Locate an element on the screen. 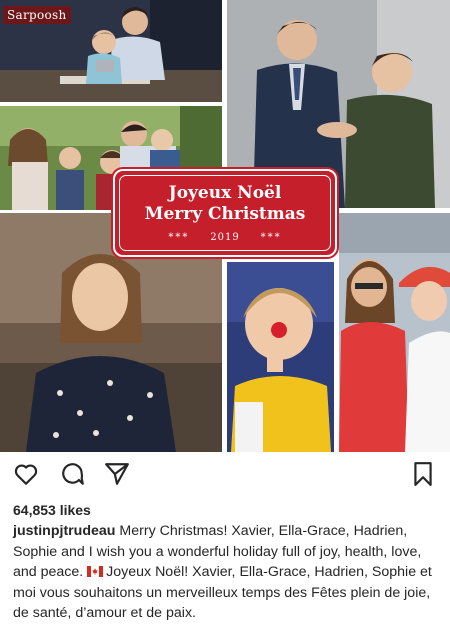 The height and width of the screenshot is (625, 450). canada-flag-icon is located at coordinates (95, 571).